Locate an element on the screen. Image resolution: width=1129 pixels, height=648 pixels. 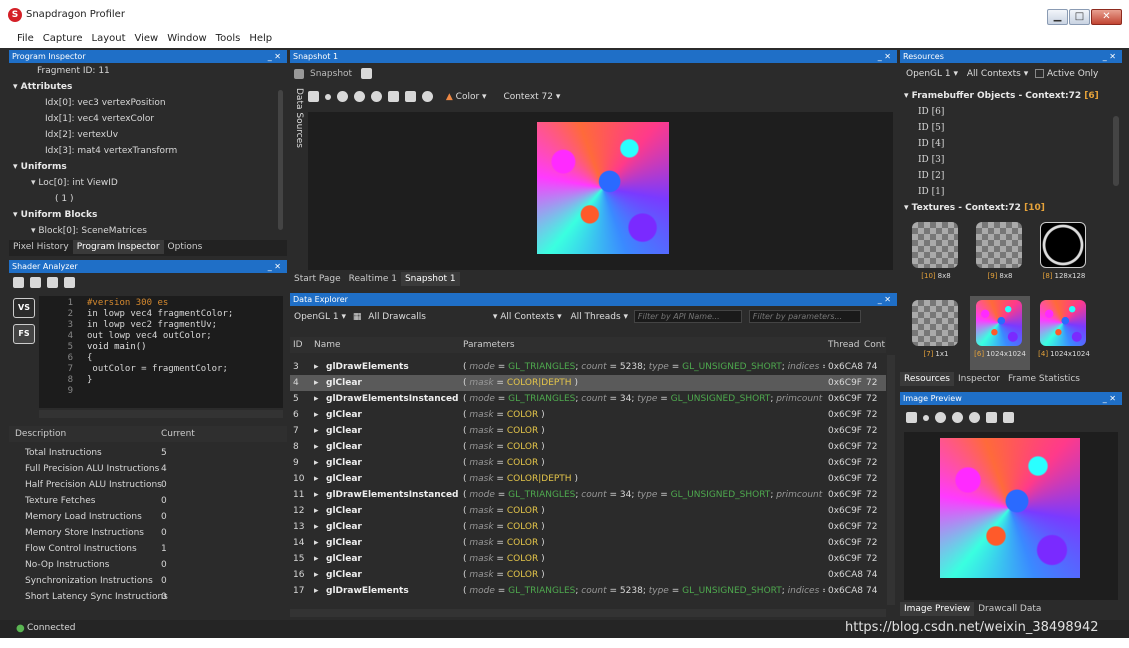
tree-item: Idx[0]: vec3 vertexPosition is located at coordinates (144, 103).